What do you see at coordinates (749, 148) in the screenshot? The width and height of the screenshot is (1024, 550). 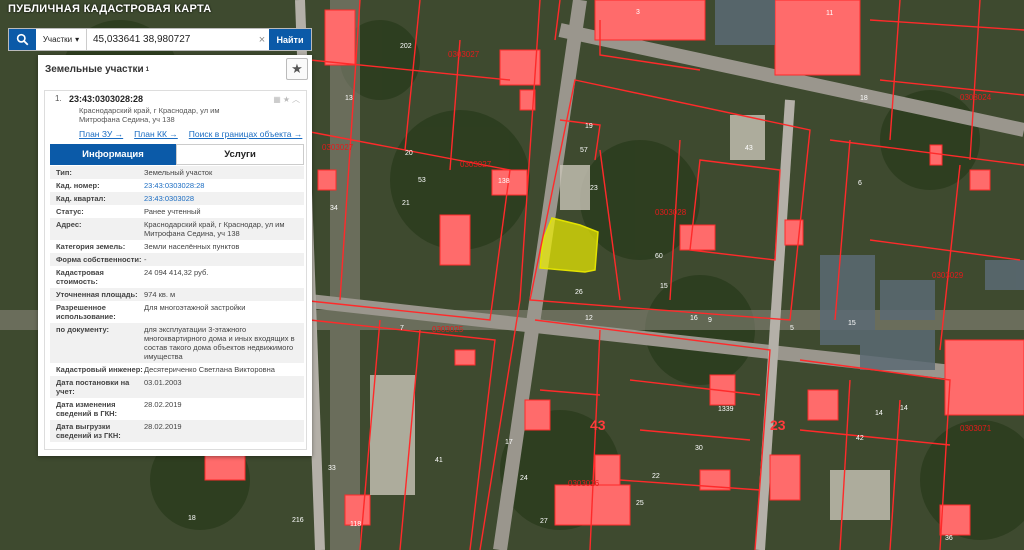 I see `map-parcel-label: 43` at bounding box center [749, 148].